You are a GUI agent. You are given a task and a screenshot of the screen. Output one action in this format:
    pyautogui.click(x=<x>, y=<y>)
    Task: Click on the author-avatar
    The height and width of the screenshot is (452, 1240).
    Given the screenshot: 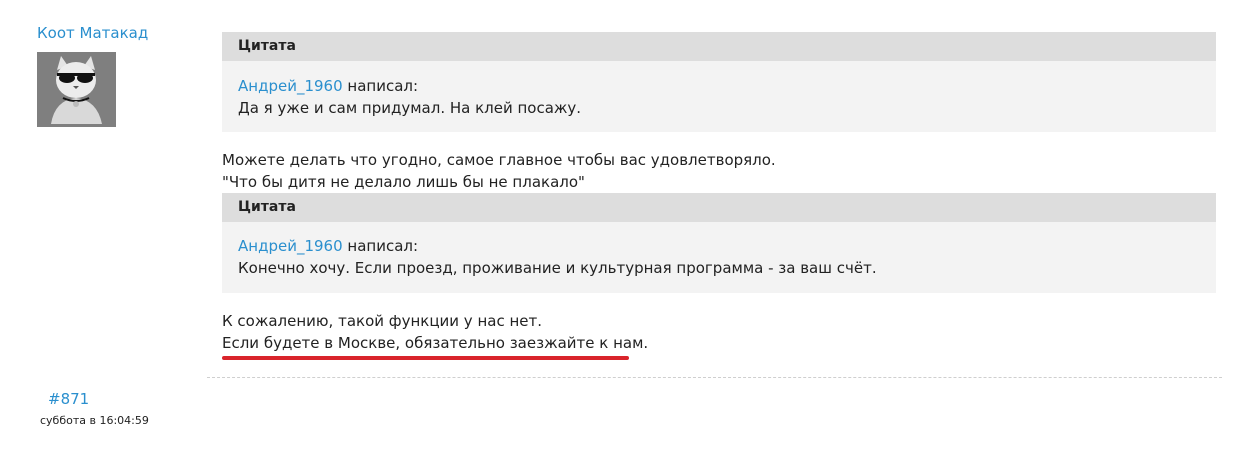 What is the action you would take?
    pyautogui.click(x=76, y=89)
    